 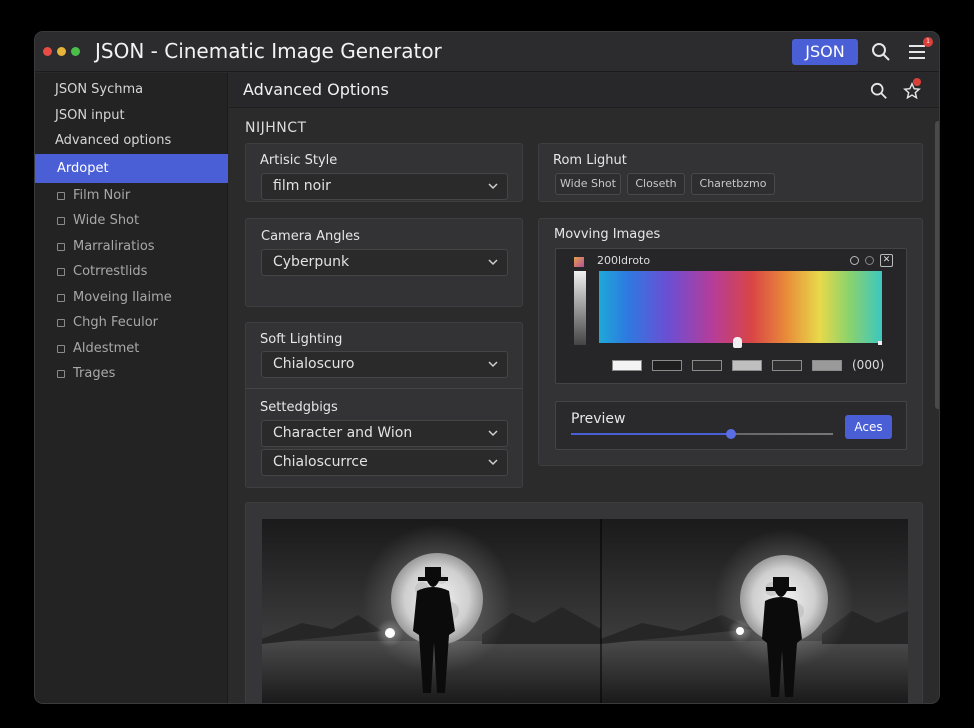 What do you see at coordinates (102, 195) in the screenshot?
I see `sidebar-subitem-label: Film Noir` at bounding box center [102, 195].